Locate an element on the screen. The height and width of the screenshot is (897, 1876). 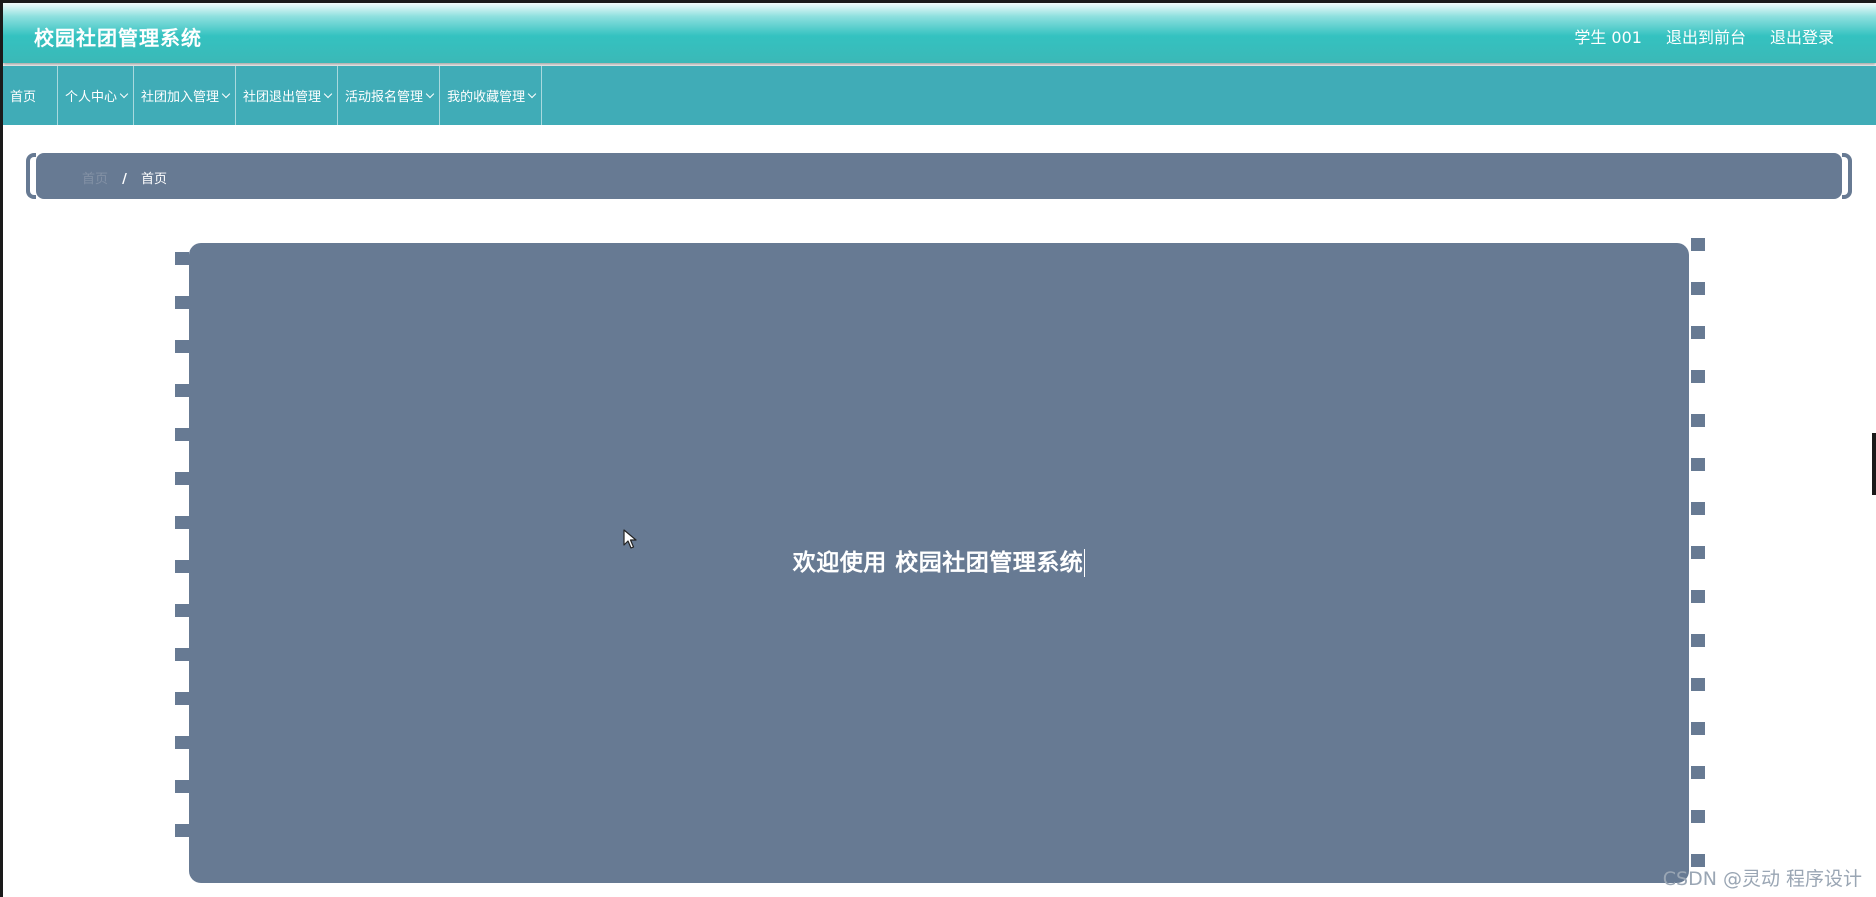
watermark: CSDN @灵动 程序设计 is located at coordinates (1762, 879).